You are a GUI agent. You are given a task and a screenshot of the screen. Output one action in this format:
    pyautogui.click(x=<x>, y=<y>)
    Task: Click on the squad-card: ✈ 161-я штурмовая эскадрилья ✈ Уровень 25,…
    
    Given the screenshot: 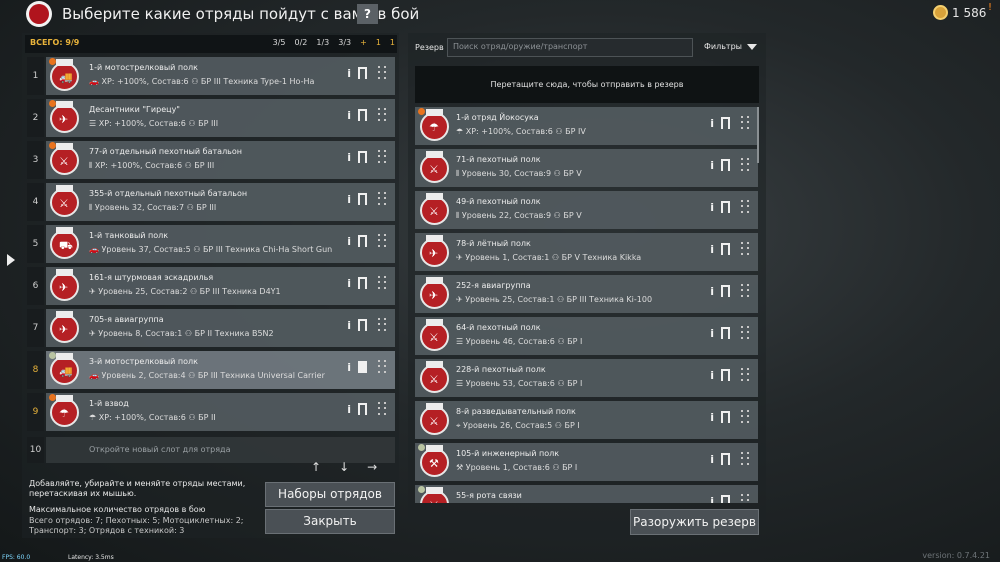 What is the action you would take?
    pyautogui.click(x=220, y=286)
    